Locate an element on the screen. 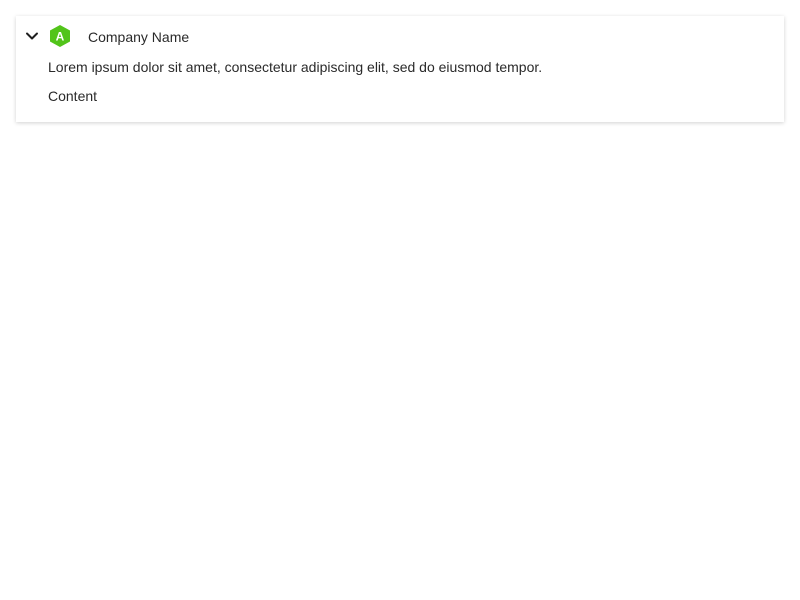 This screenshot has width=800, height=600. card-header: A Company Name is located at coordinates (400, 36).